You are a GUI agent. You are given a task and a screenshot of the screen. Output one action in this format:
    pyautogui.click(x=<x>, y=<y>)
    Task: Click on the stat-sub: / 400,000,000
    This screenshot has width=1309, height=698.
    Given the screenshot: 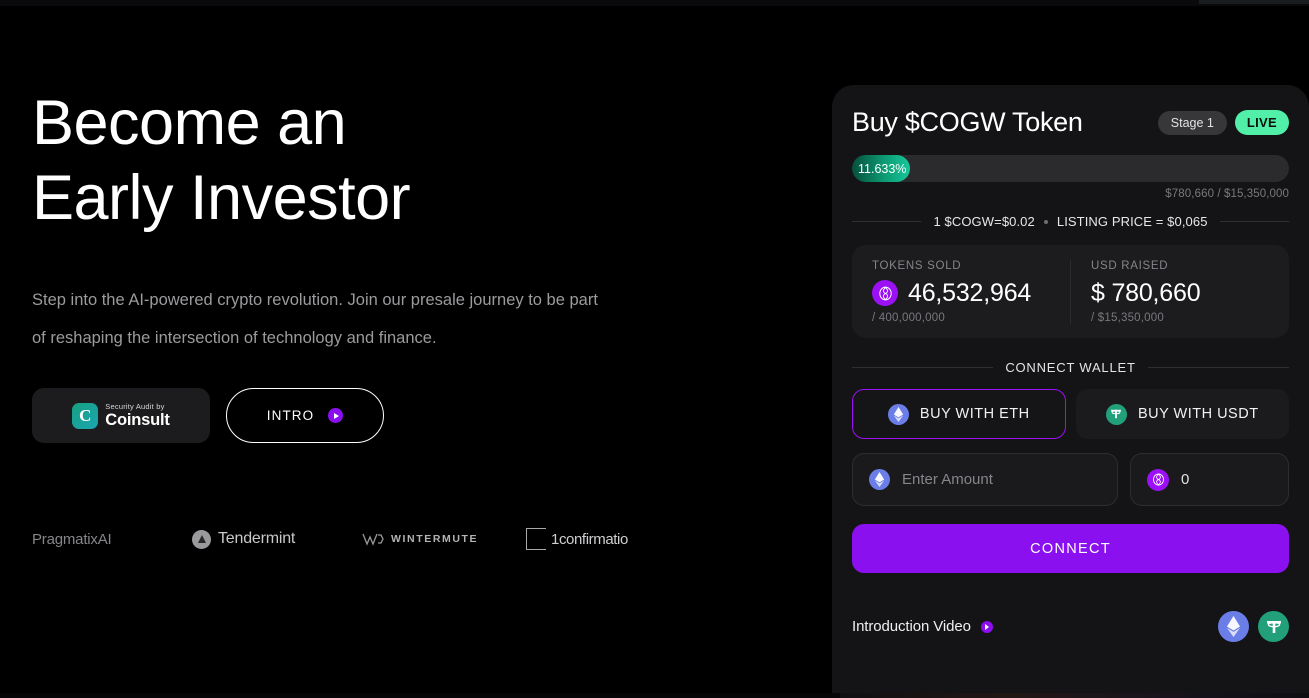 What is the action you would take?
    pyautogui.click(x=908, y=317)
    